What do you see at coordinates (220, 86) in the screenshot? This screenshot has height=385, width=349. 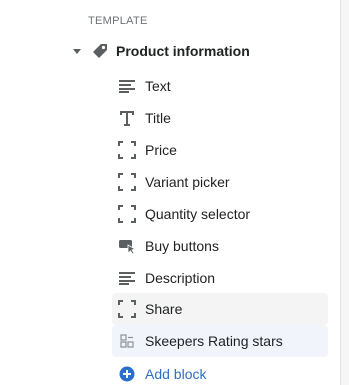 I see `block-text: Text` at bounding box center [220, 86].